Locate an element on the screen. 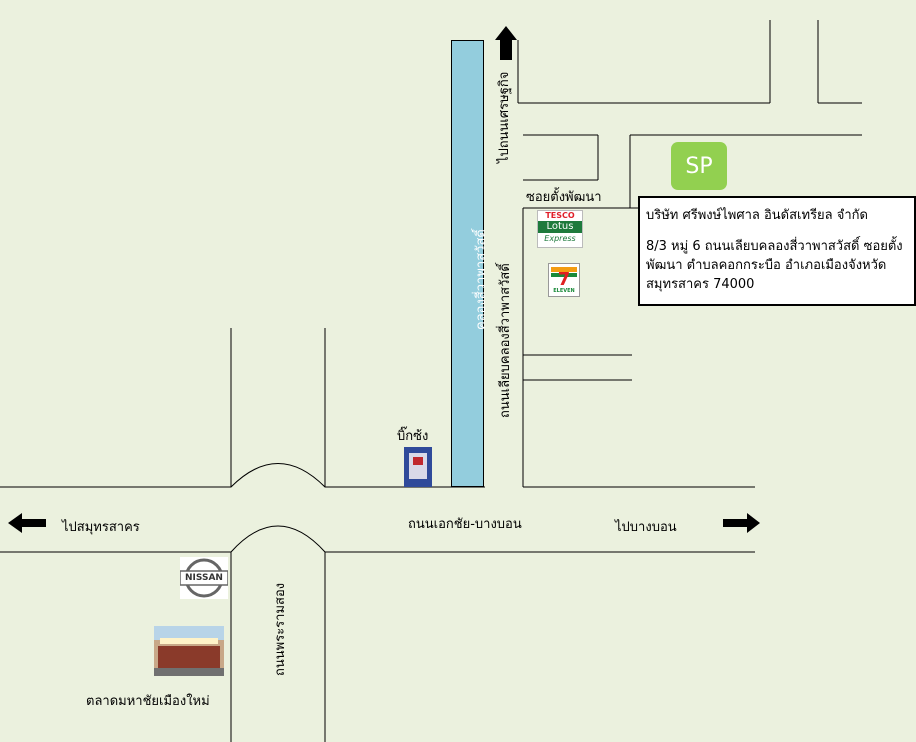 The image size is (916, 742). seven-eleven-logo: 7 ELEVEN is located at coordinates (564, 280).